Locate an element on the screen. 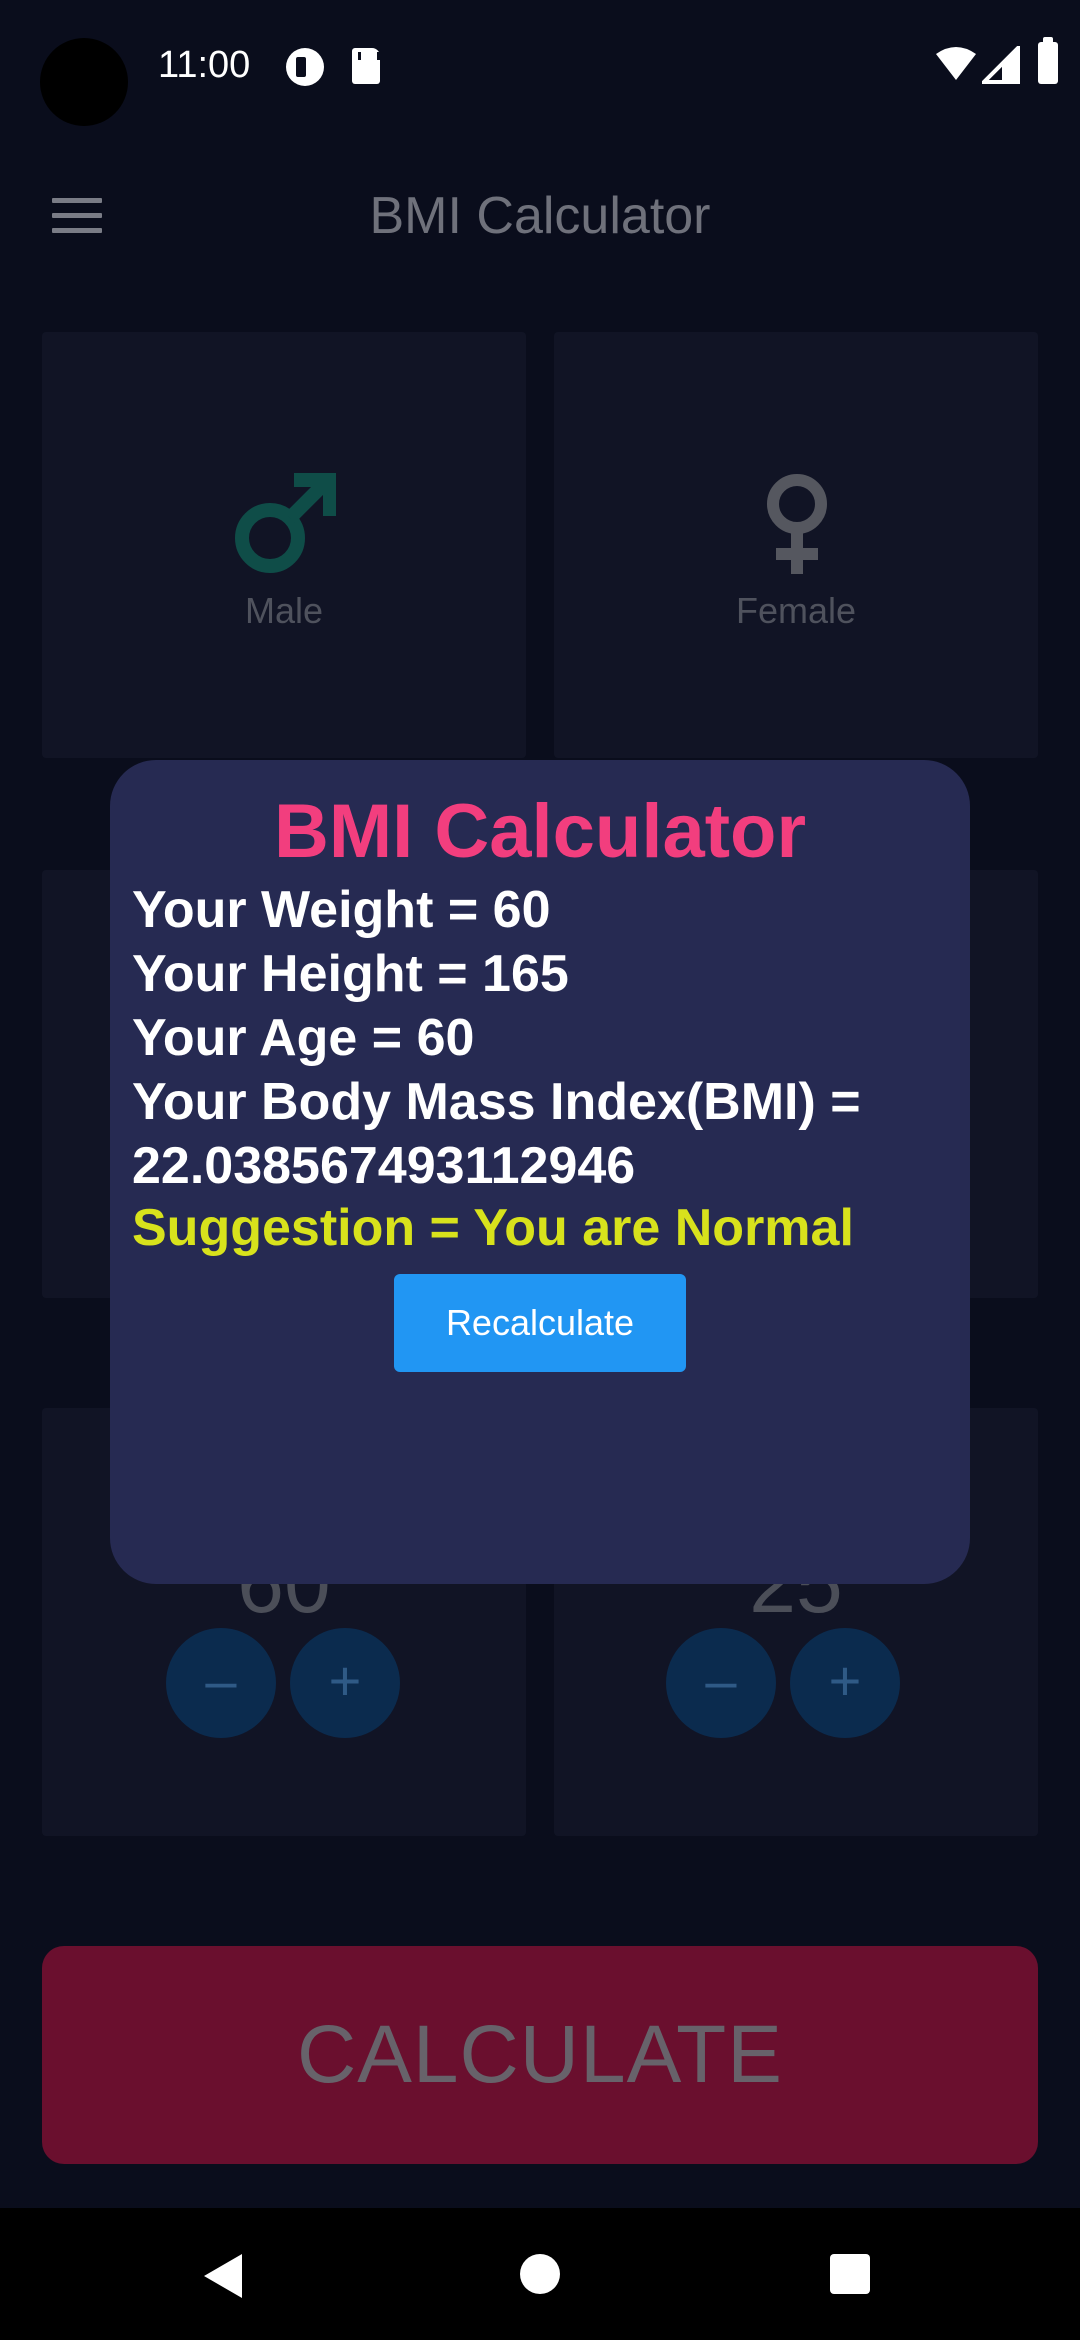 This screenshot has width=1080, height=2340. weight-minus-button: – is located at coordinates (221, 1683).